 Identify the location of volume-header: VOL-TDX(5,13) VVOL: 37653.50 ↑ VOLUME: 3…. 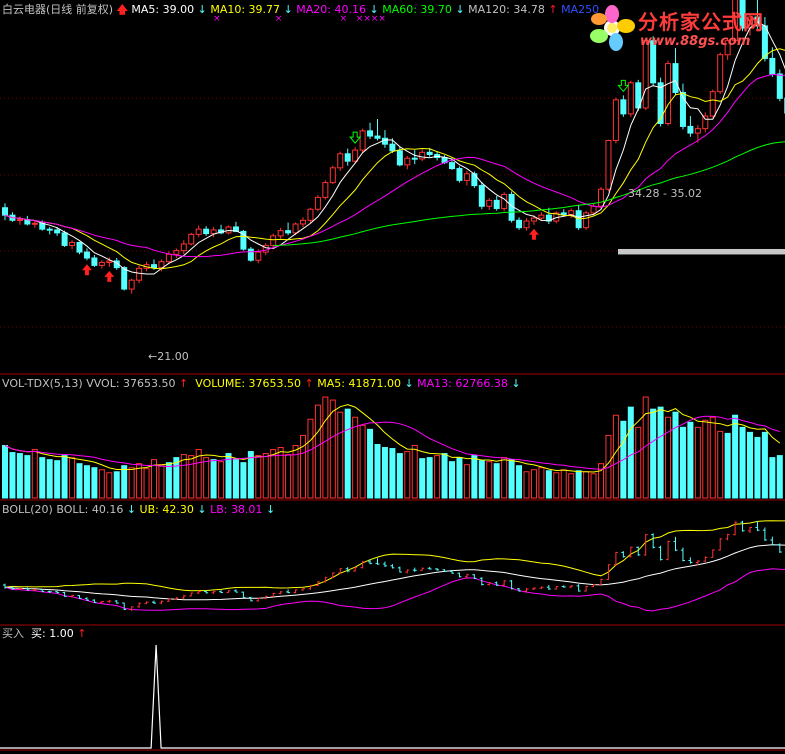
(261, 383).